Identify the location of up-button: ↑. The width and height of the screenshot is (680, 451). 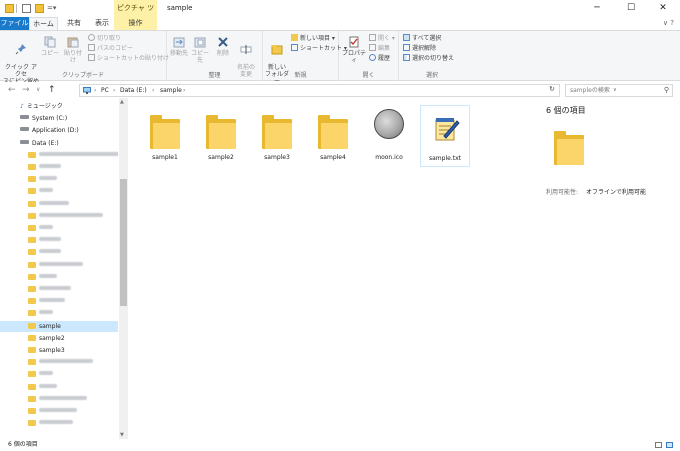
(52, 90).